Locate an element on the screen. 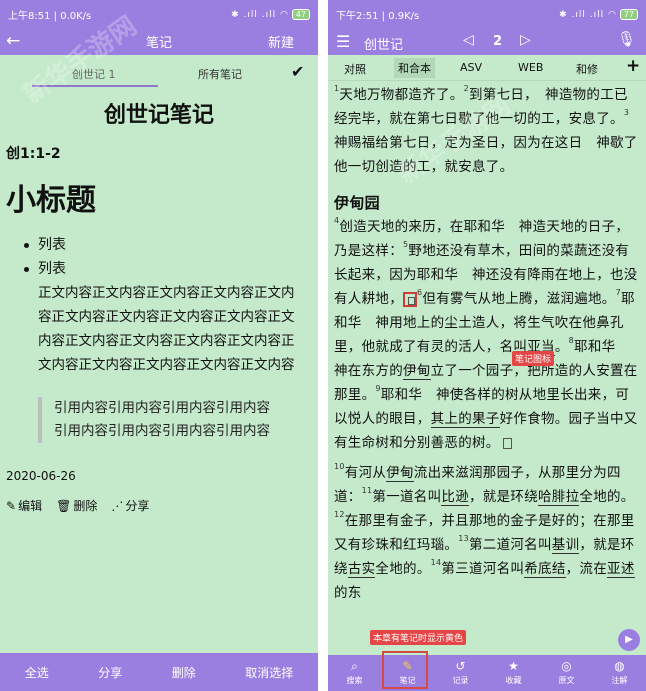  verse-text: 第三道河名叫 is located at coordinates (482, 569).